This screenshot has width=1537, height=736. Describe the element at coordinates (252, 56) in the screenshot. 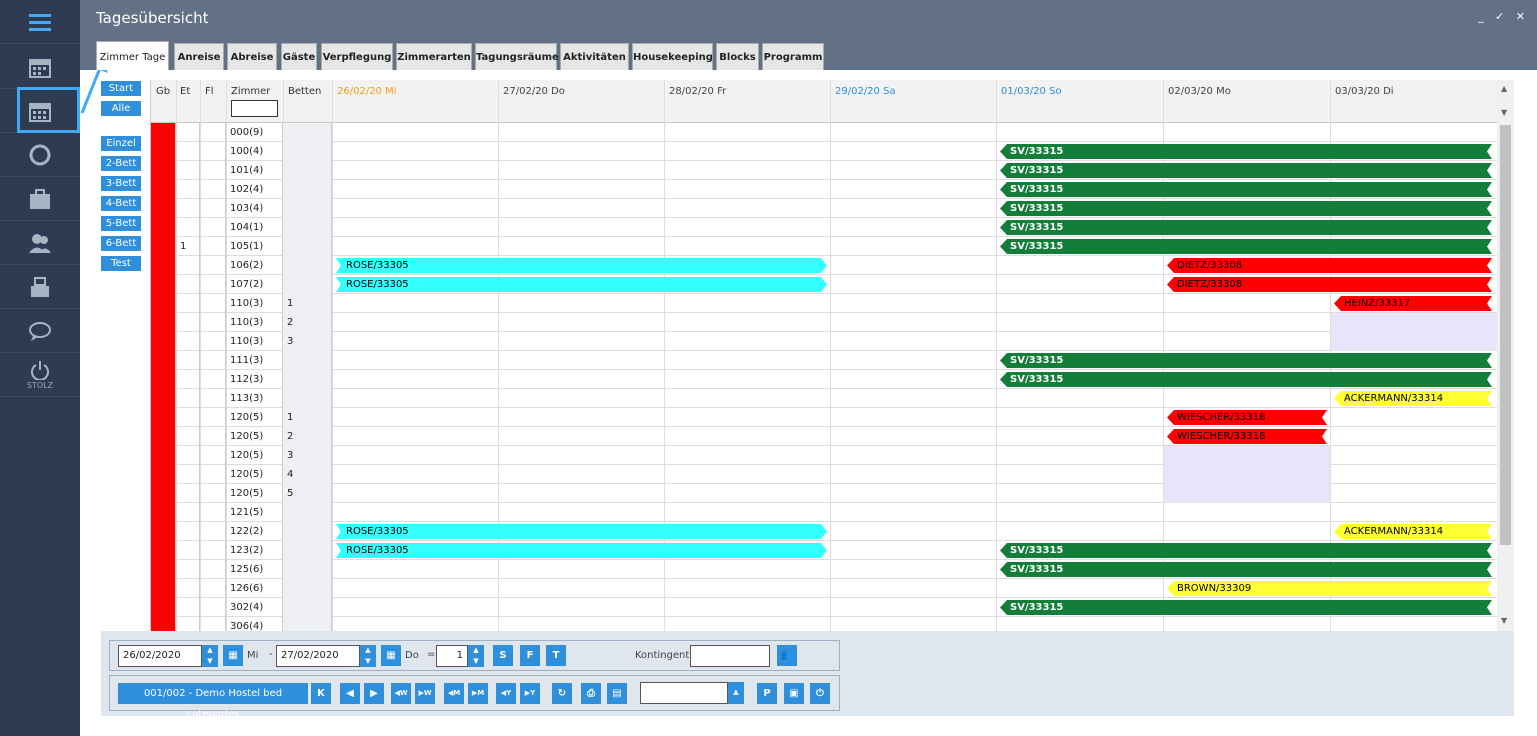

I see `tab-abreise: Abreise` at that location.